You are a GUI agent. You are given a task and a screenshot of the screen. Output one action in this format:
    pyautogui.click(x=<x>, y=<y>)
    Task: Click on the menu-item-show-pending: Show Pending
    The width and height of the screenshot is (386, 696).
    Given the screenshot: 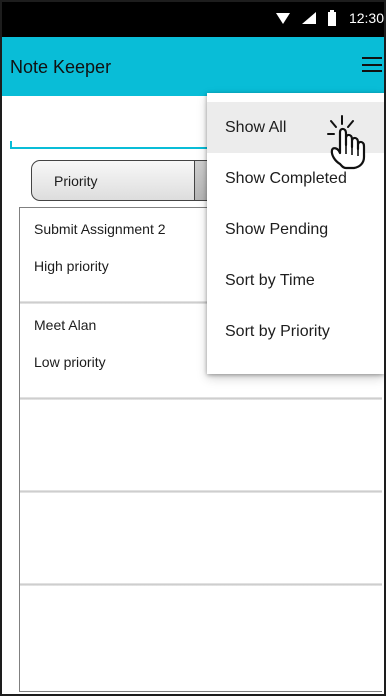 What is the action you would take?
    pyautogui.click(x=295, y=229)
    